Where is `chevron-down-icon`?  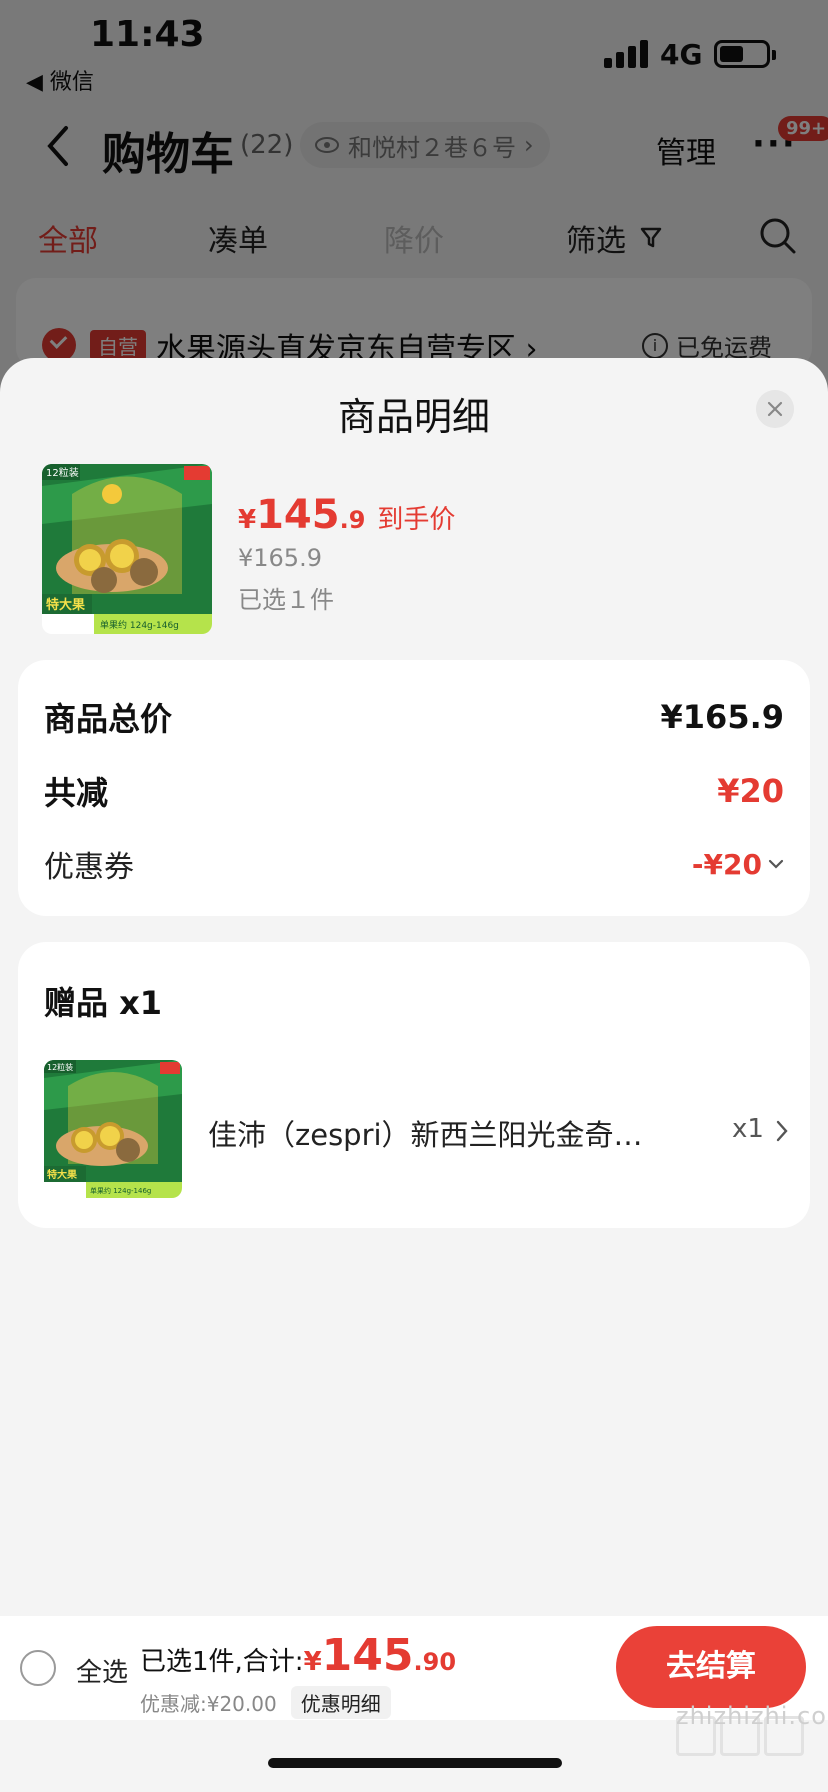 chevron-down-icon is located at coordinates (776, 864).